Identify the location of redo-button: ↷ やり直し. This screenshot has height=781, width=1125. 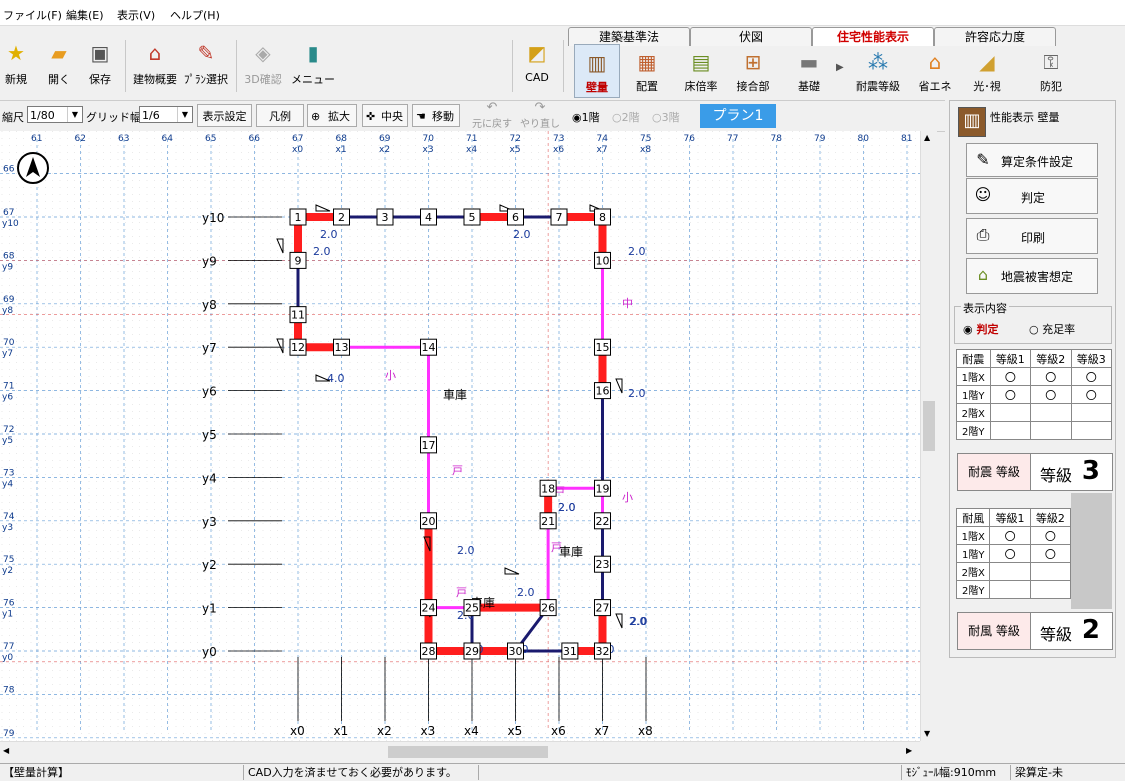
(540, 116).